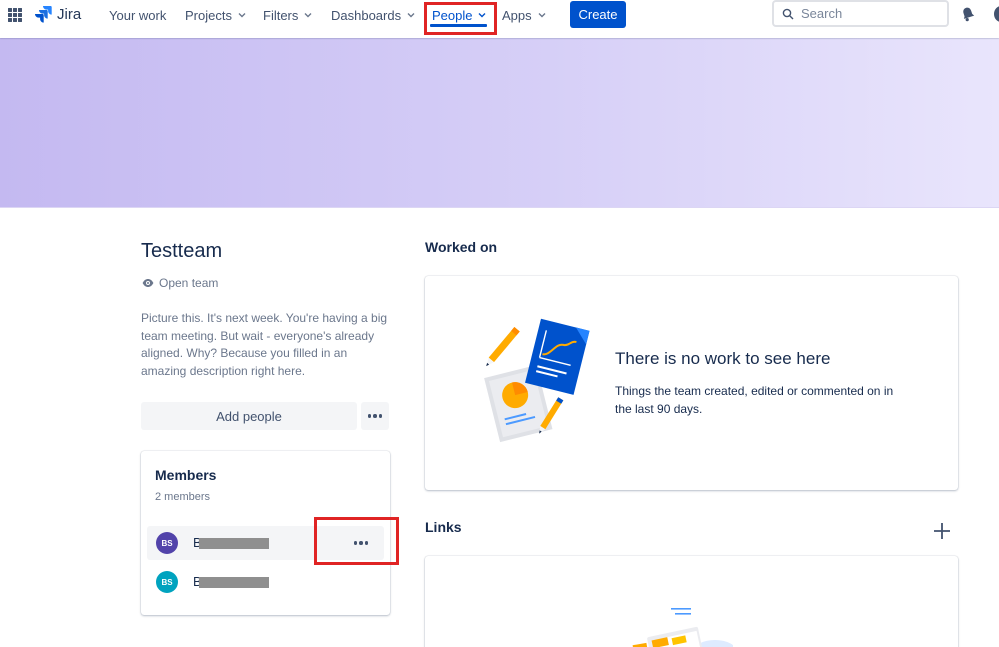 The width and height of the screenshot is (999, 647). What do you see at coordinates (598, 14) in the screenshot?
I see `create-button: Create` at bounding box center [598, 14].